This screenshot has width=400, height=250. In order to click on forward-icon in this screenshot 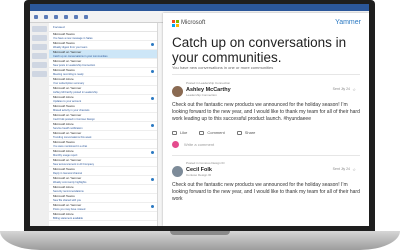, I will do `click(66, 16)`.